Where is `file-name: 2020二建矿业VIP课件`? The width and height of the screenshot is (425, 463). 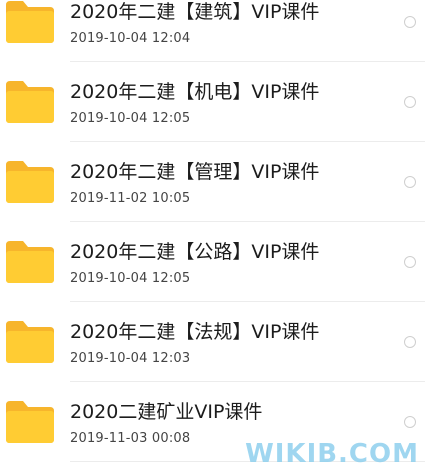 file-name: 2020二建矿业VIP课件 is located at coordinates (166, 412).